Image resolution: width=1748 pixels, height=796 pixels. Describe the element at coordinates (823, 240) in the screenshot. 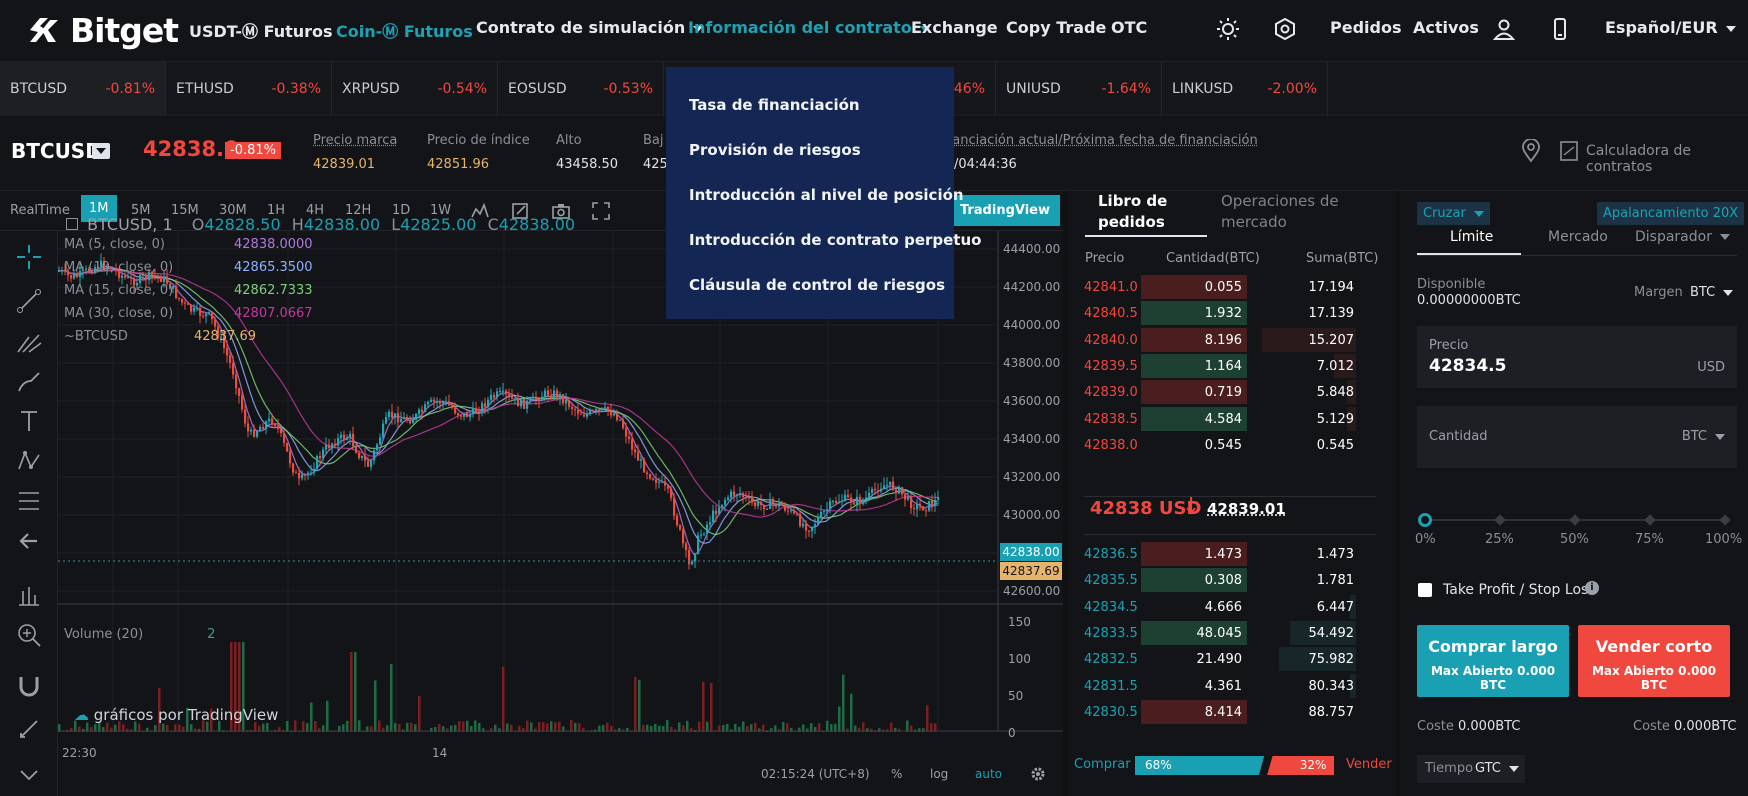

I see `menu-item-perpetual-intro: Introducción de contrato perpetuo` at that location.